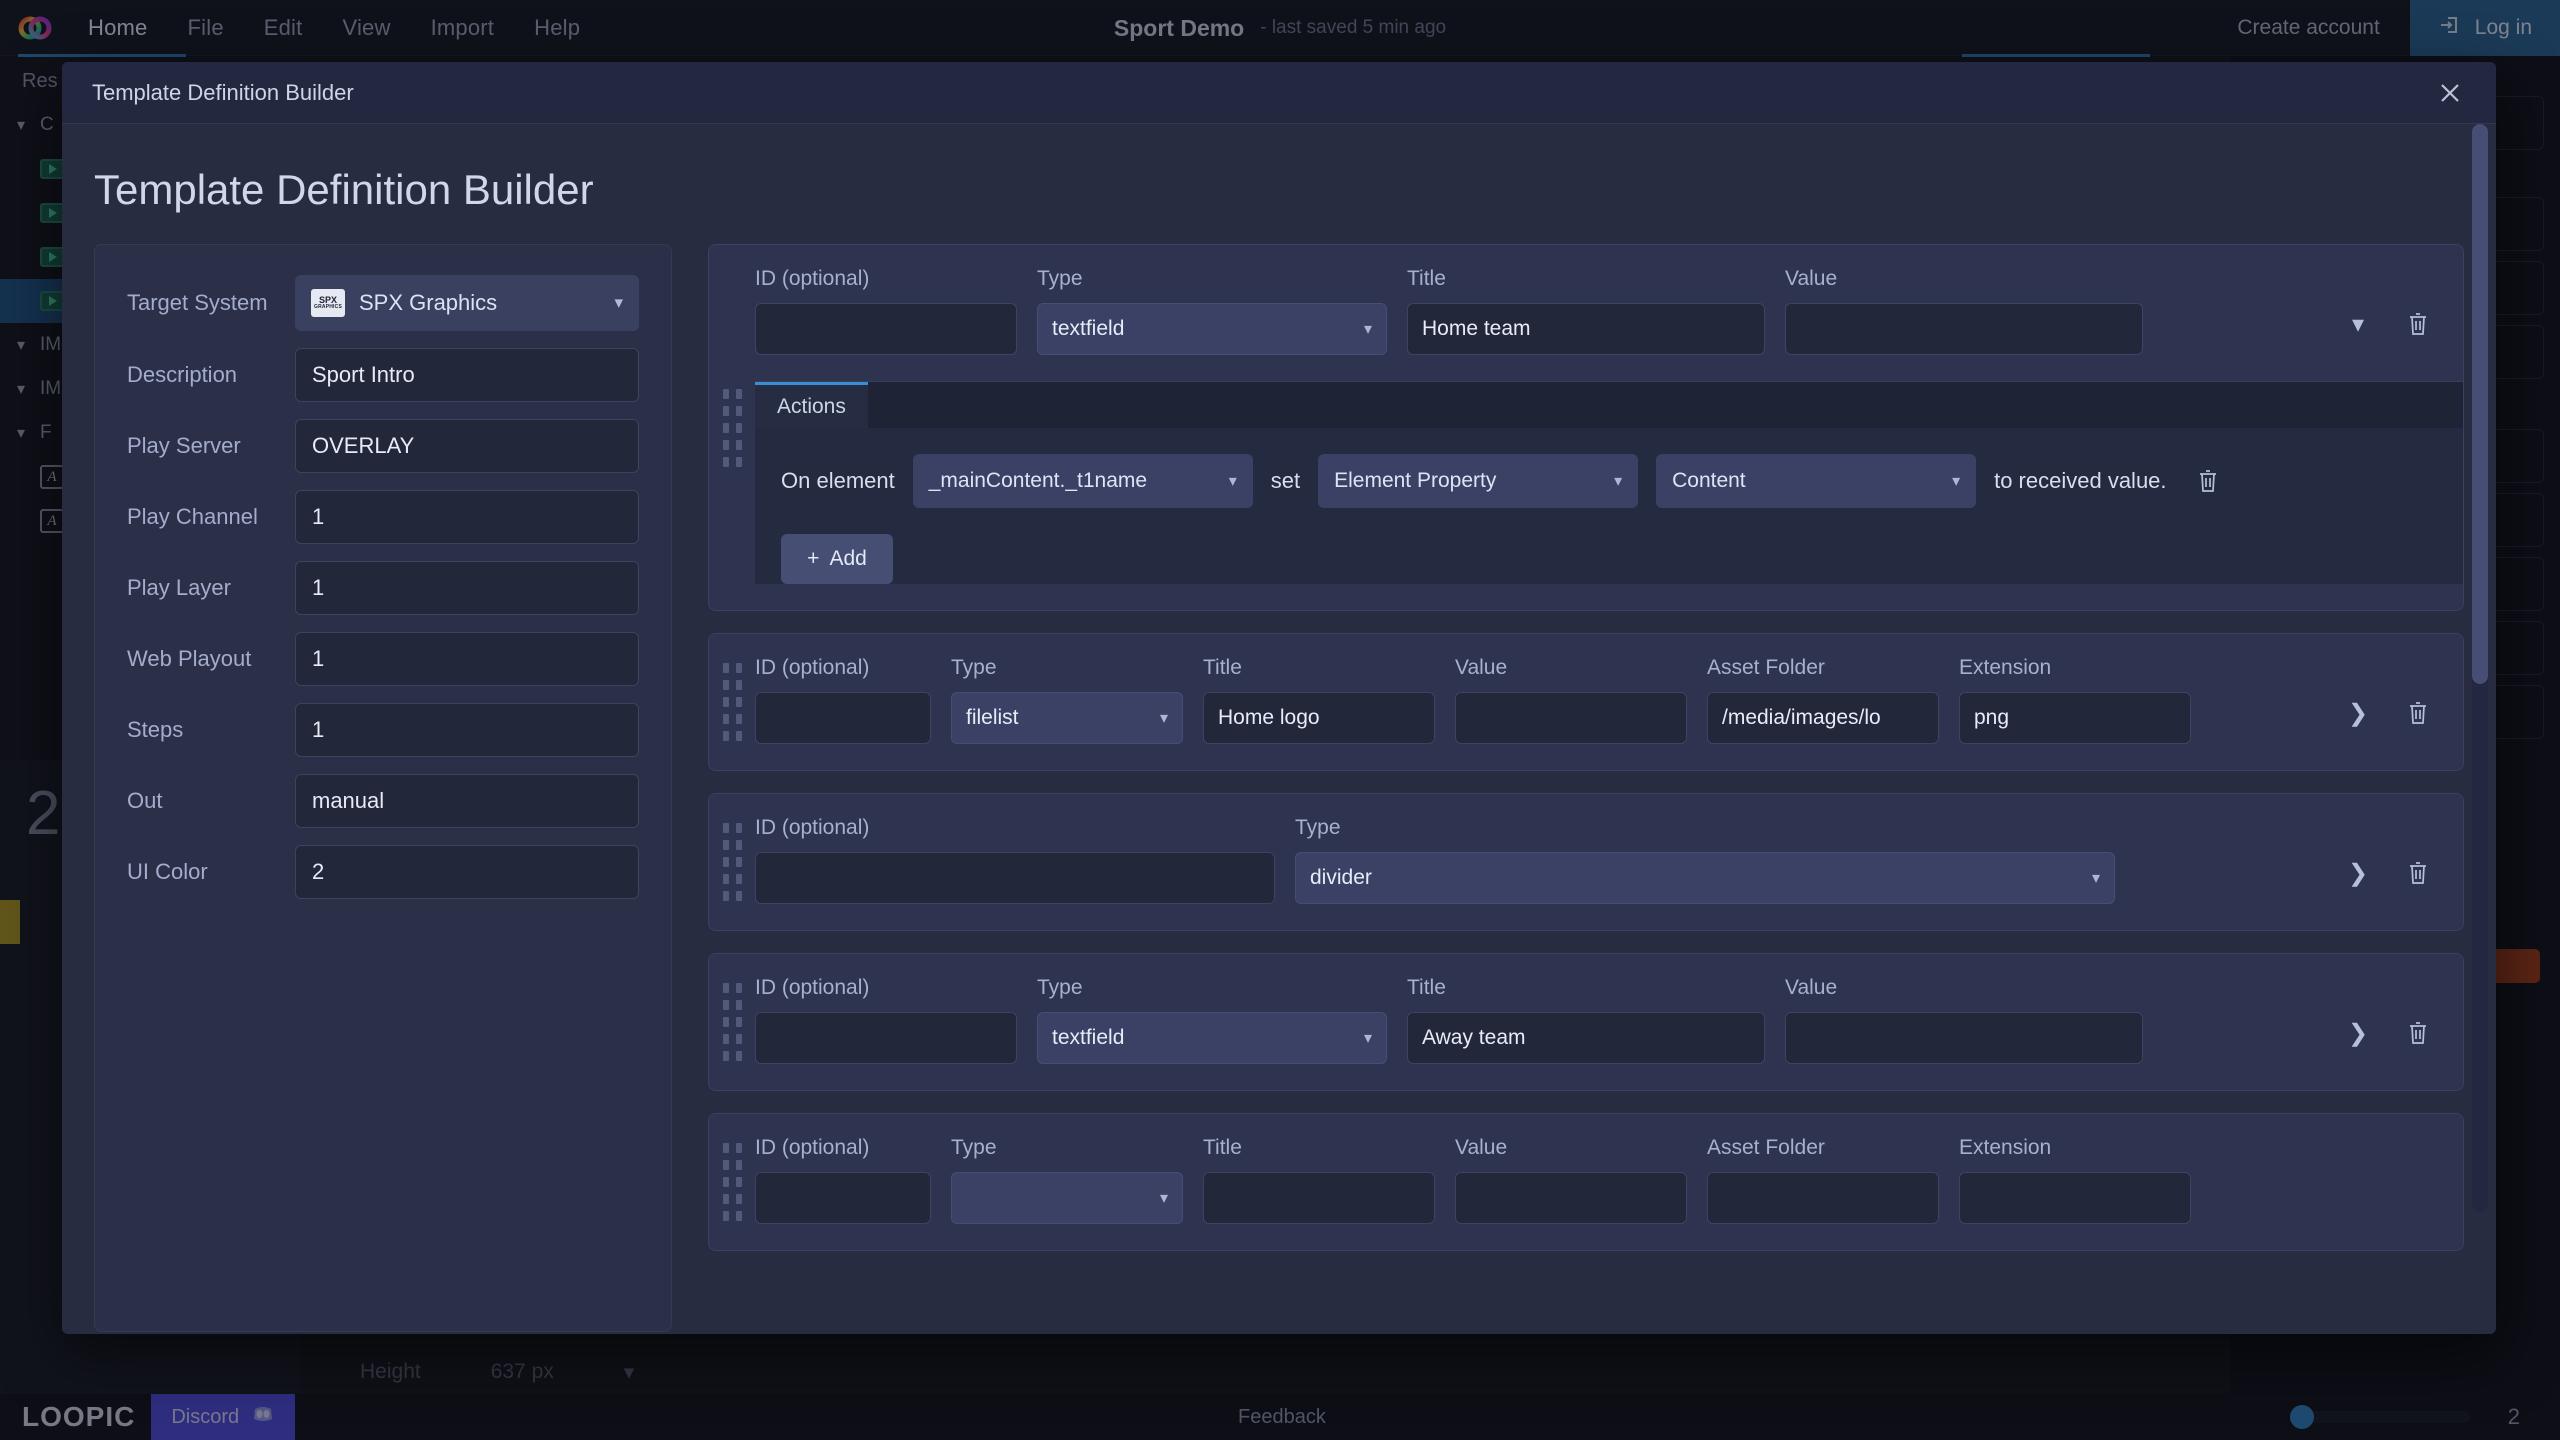 Image resolution: width=2560 pixels, height=1440 pixels. What do you see at coordinates (1586, 1038) in the screenshot?
I see `title-input: Away team` at bounding box center [1586, 1038].